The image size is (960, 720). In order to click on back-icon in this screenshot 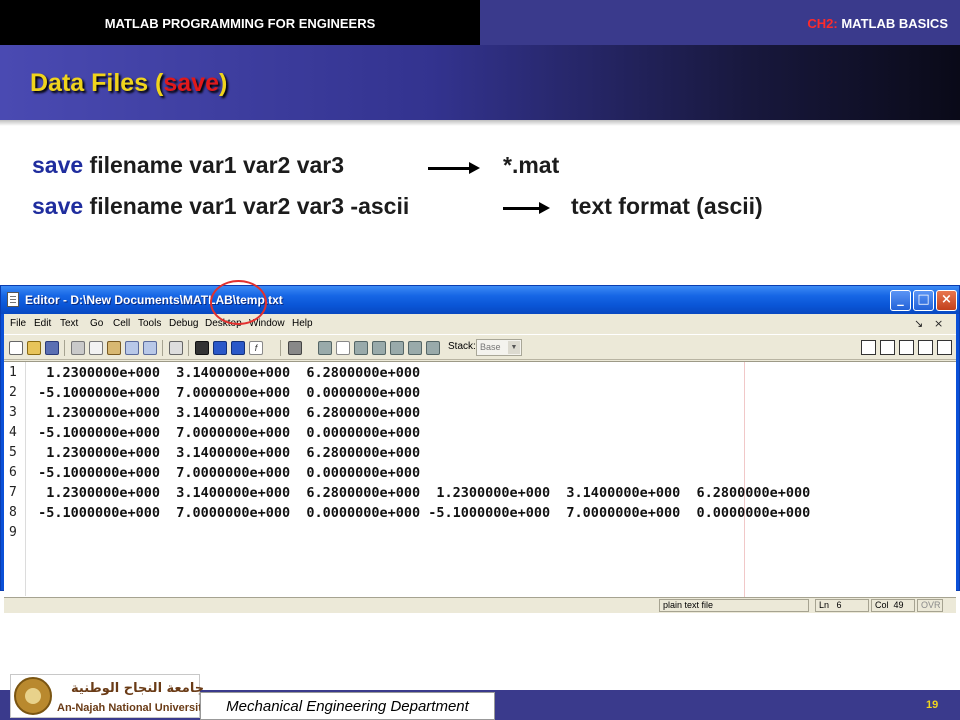, I will do `click(220, 348)`.